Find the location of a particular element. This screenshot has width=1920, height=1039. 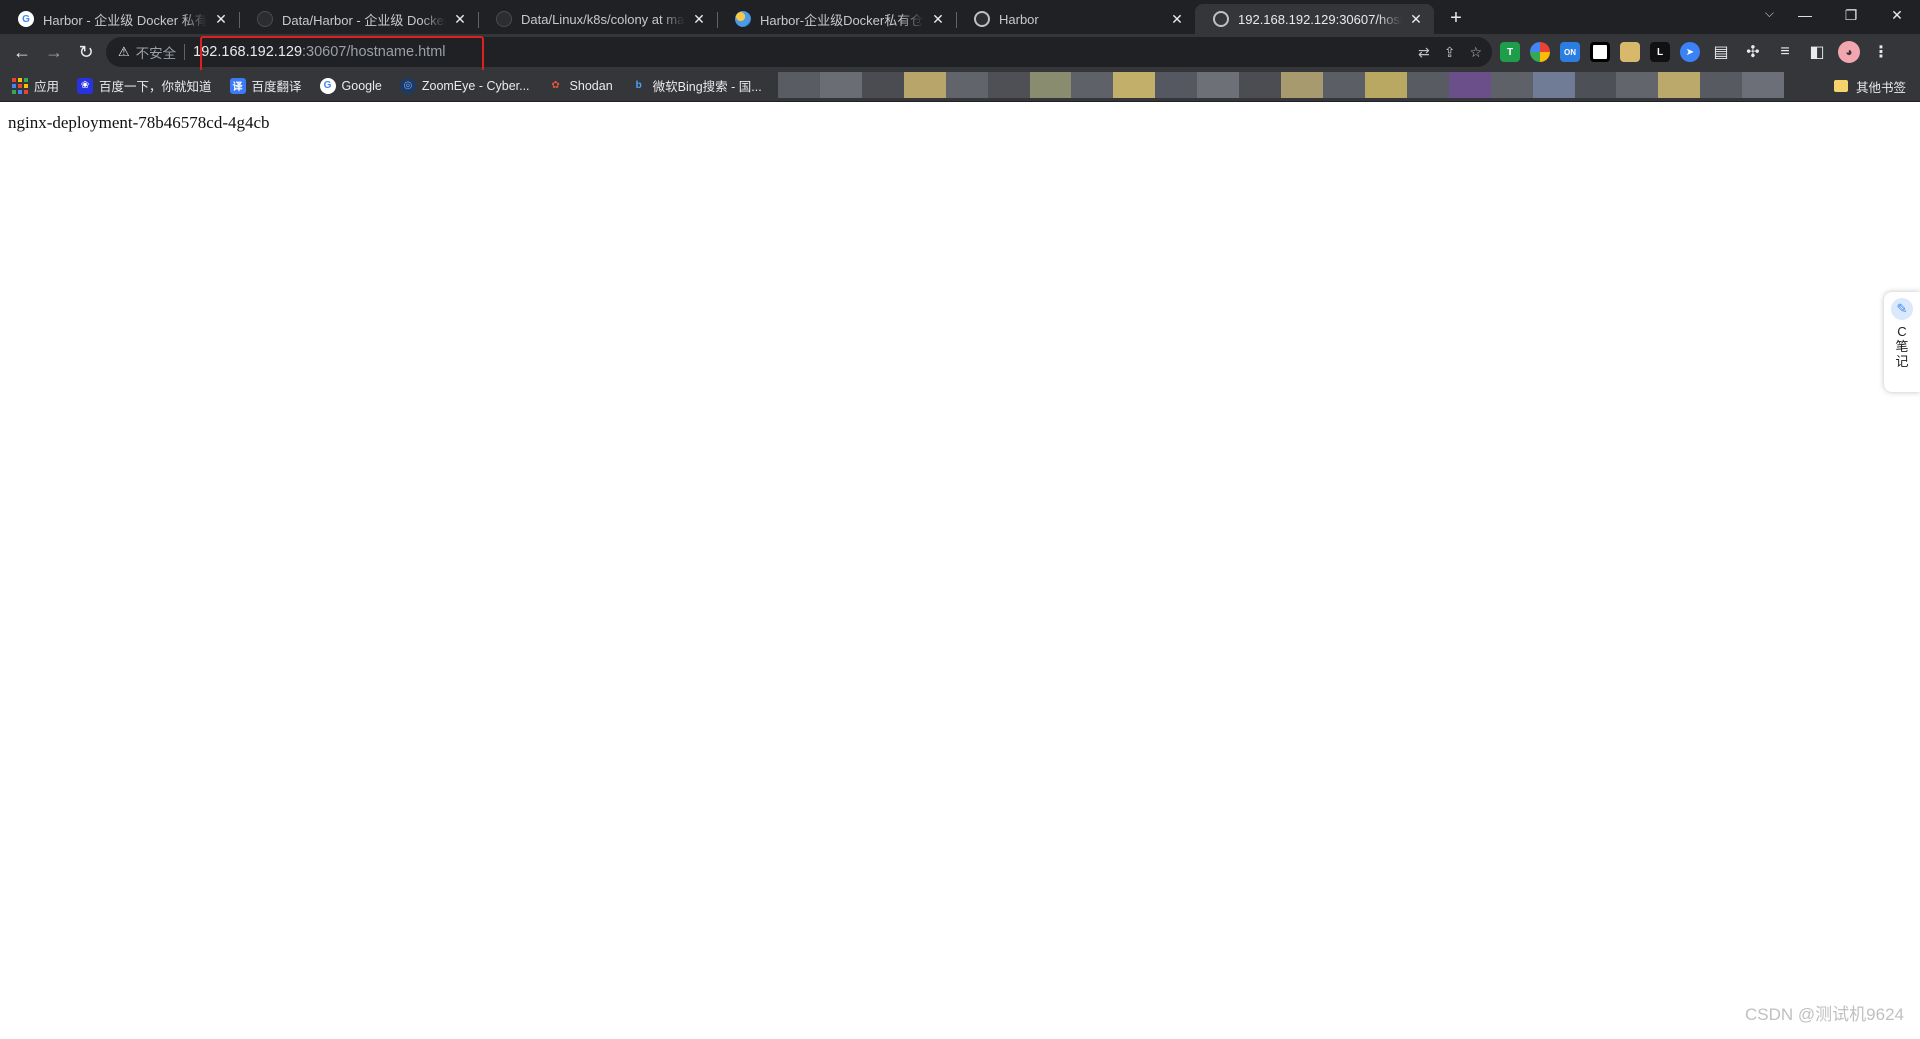

tab-title: Data/Linux/k8s/colony at master is located at coordinates (603, 19).